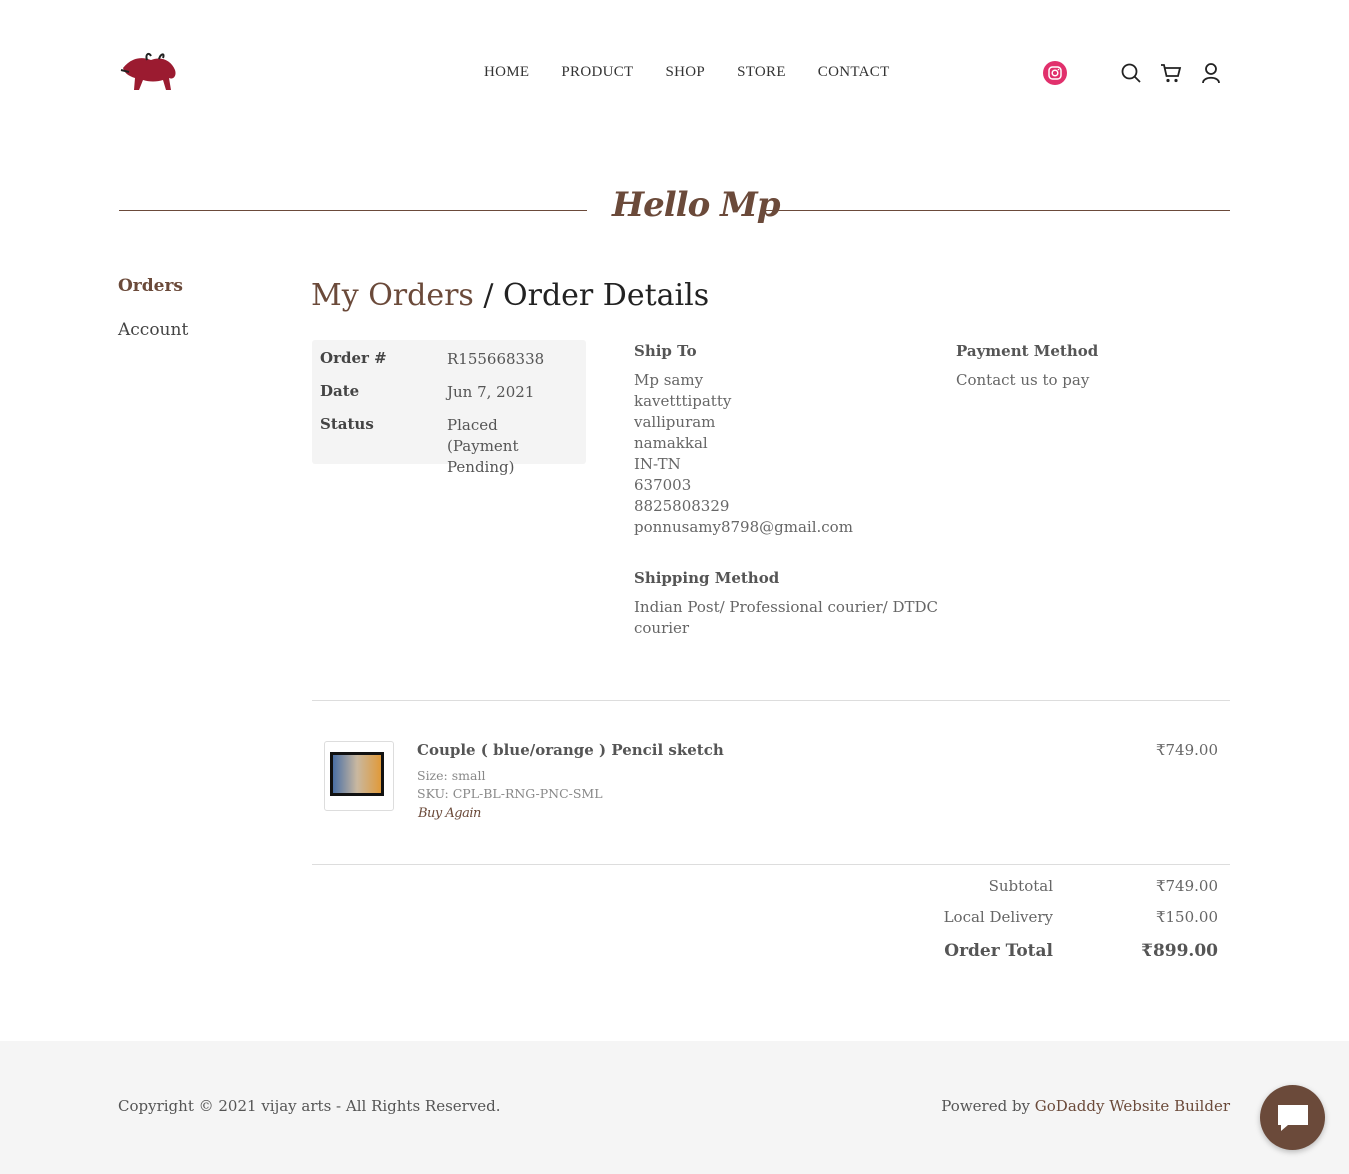 This screenshot has height=1174, width=1349. What do you see at coordinates (998, 917) in the screenshot?
I see `delivery-label: Local Delivery` at bounding box center [998, 917].